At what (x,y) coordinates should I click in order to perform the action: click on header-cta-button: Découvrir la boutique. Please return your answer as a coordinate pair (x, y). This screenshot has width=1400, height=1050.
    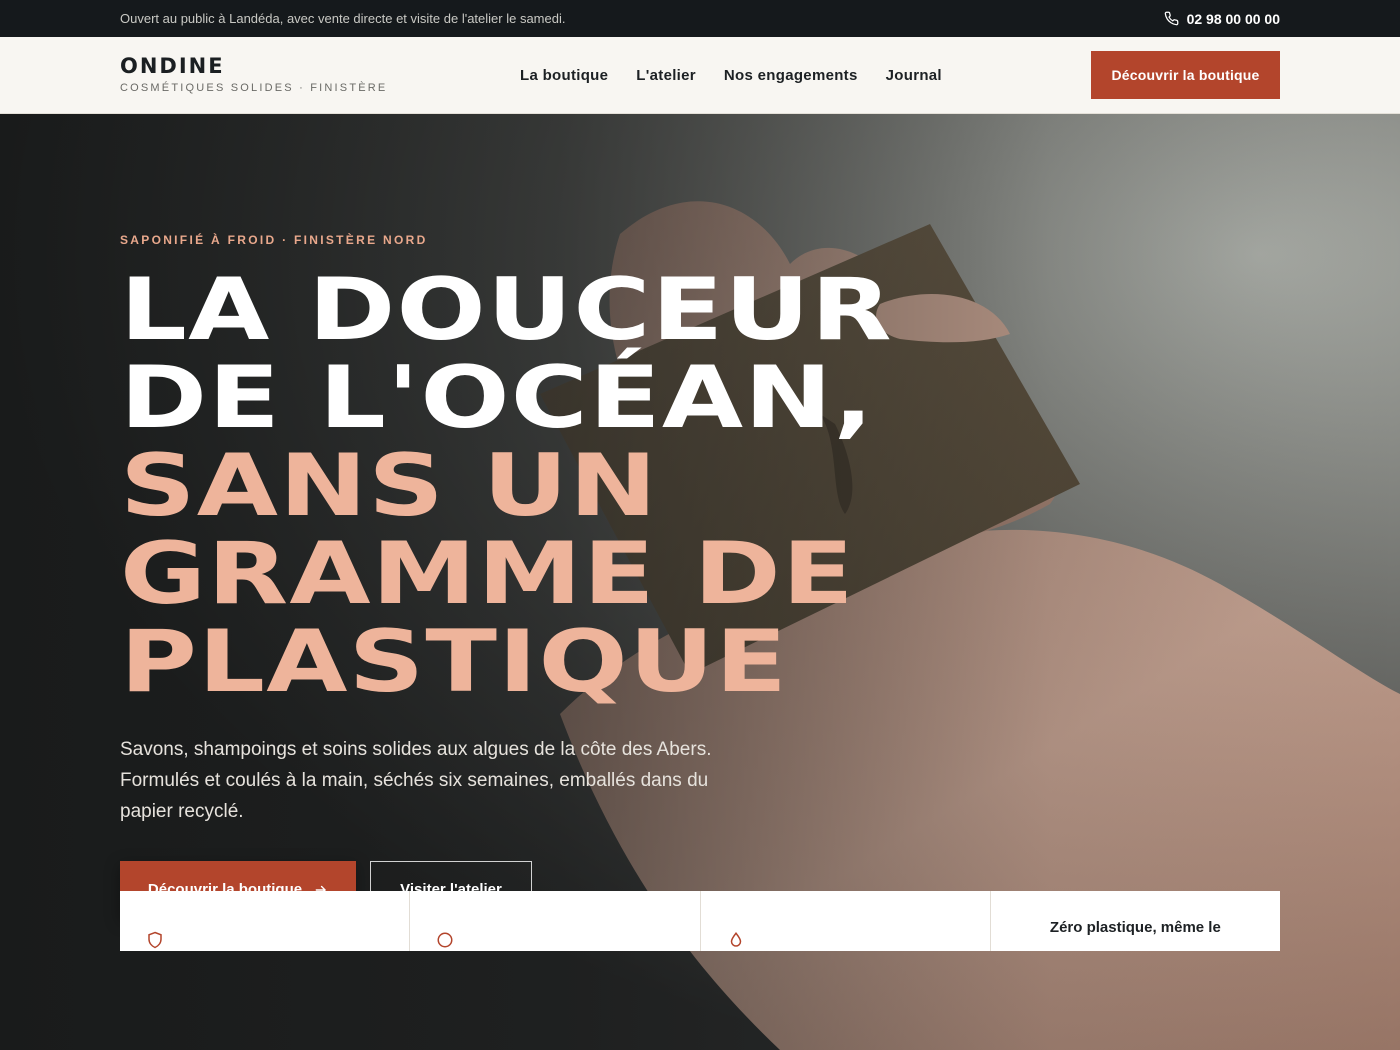
    Looking at the image, I should click on (1185, 75).